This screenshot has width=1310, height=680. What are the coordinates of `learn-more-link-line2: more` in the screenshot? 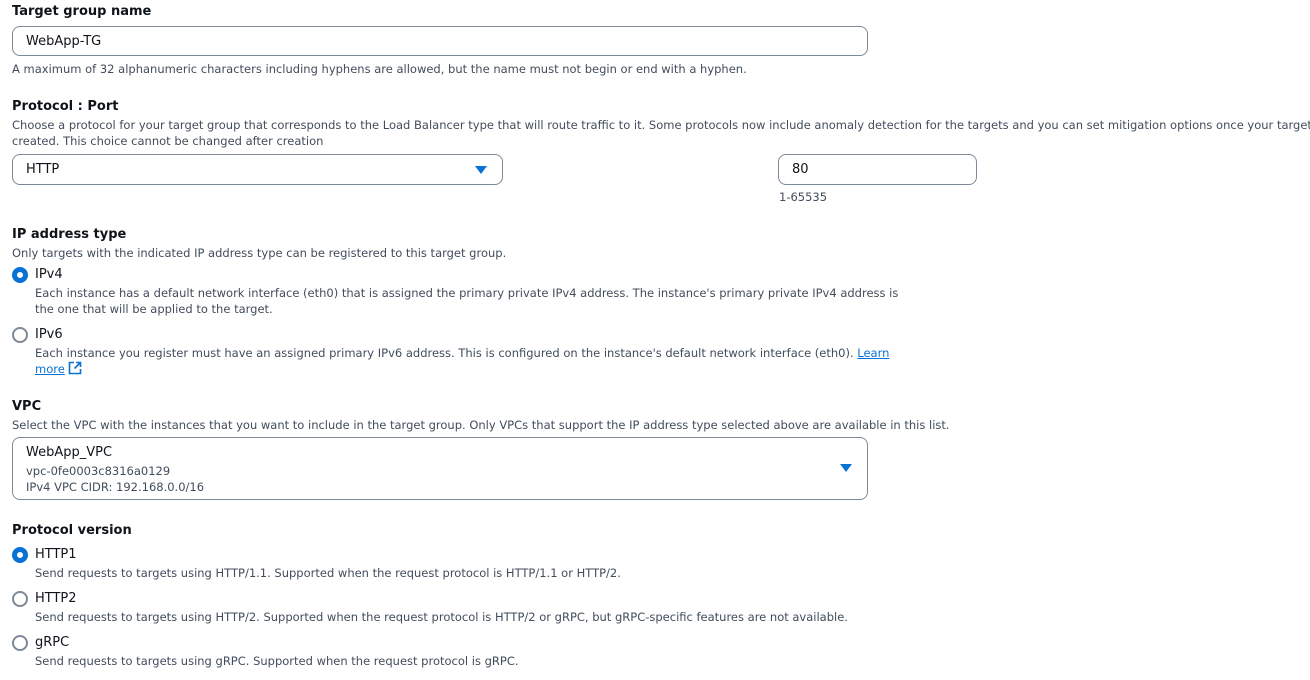 It's located at (58, 369).